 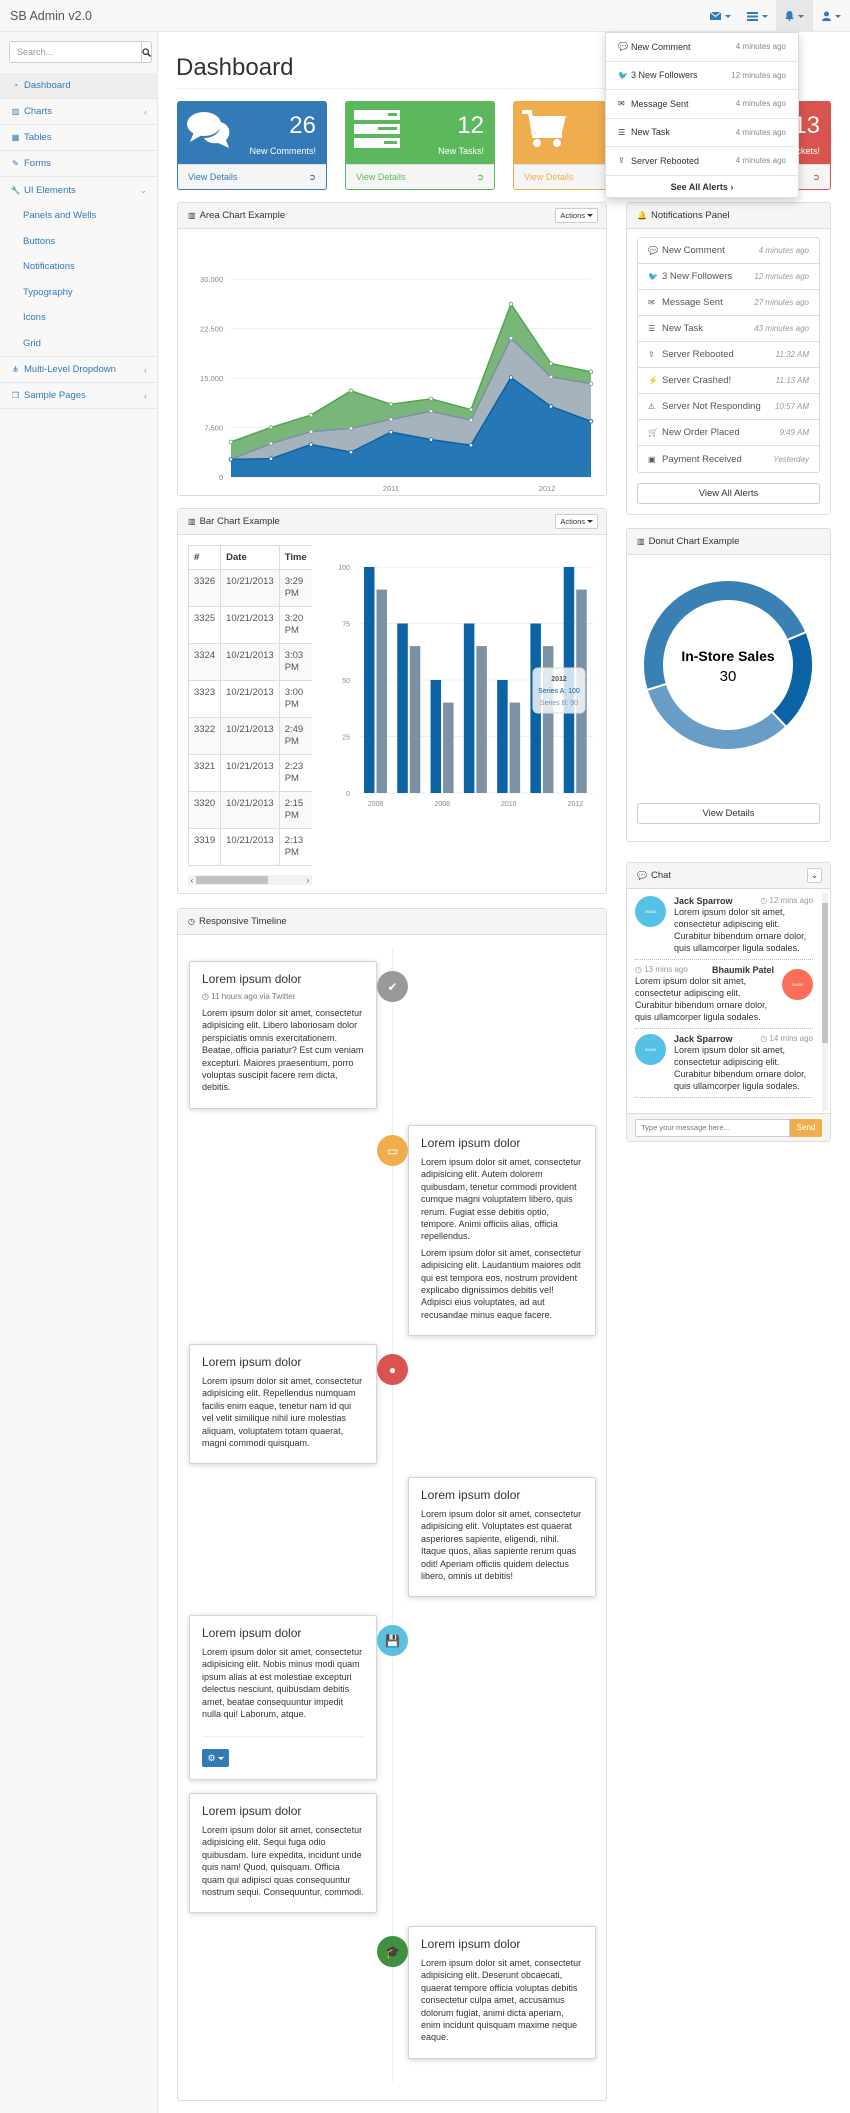 I want to click on panel-title: Bar Chart Example, so click(x=239, y=521).